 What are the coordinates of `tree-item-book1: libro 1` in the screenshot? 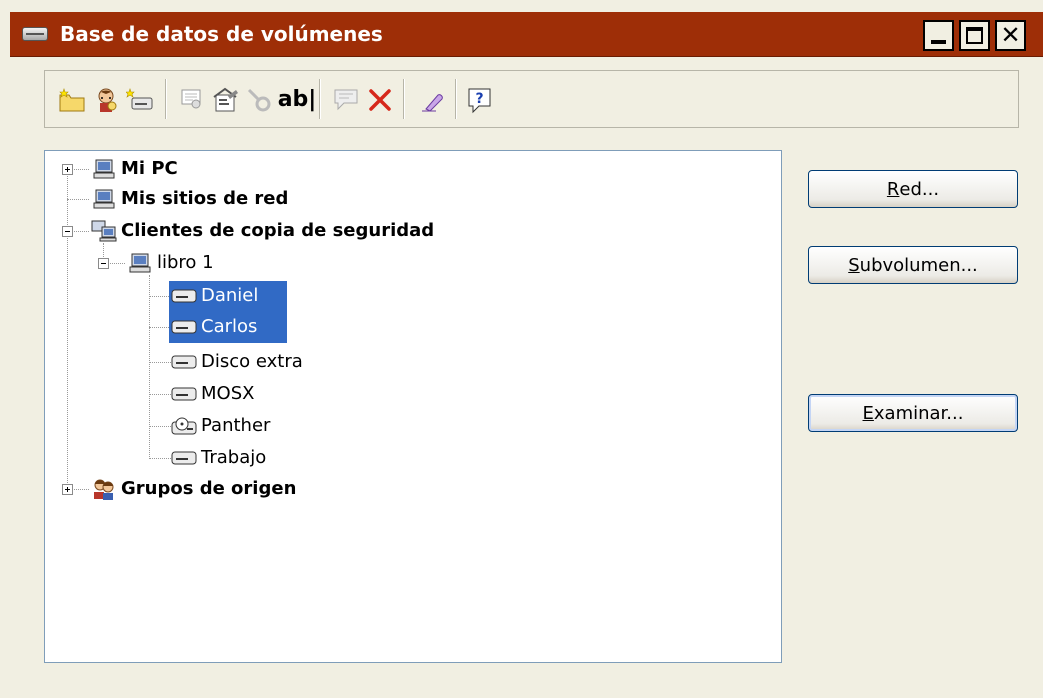 It's located at (172, 263).